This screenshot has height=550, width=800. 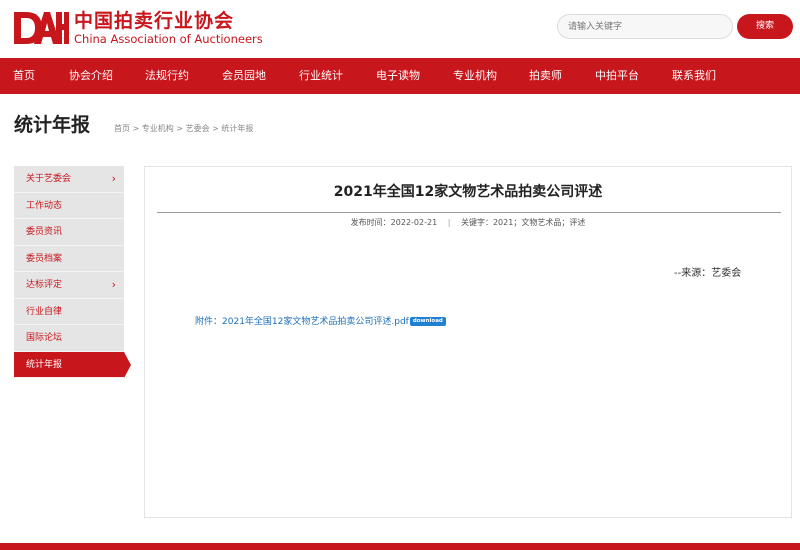 What do you see at coordinates (645, 26) in the screenshot?
I see `search-input` at bounding box center [645, 26].